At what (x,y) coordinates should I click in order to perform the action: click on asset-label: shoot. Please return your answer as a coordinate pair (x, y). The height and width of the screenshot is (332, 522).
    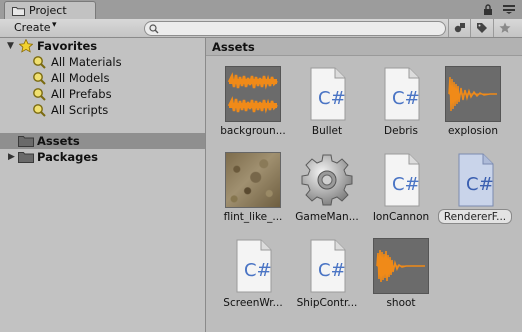
    Looking at the image, I should click on (401, 303).